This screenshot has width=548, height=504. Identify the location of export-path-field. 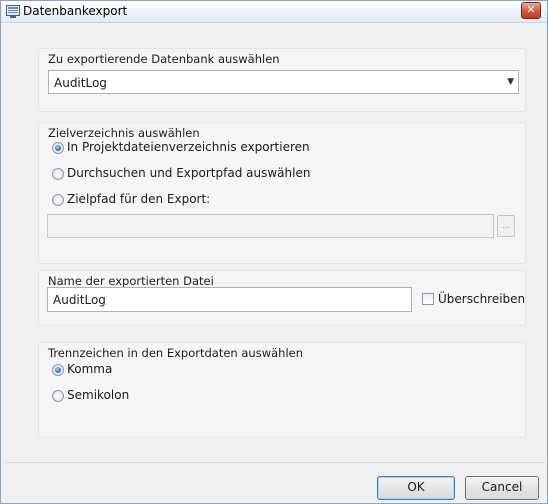
(270, 226).